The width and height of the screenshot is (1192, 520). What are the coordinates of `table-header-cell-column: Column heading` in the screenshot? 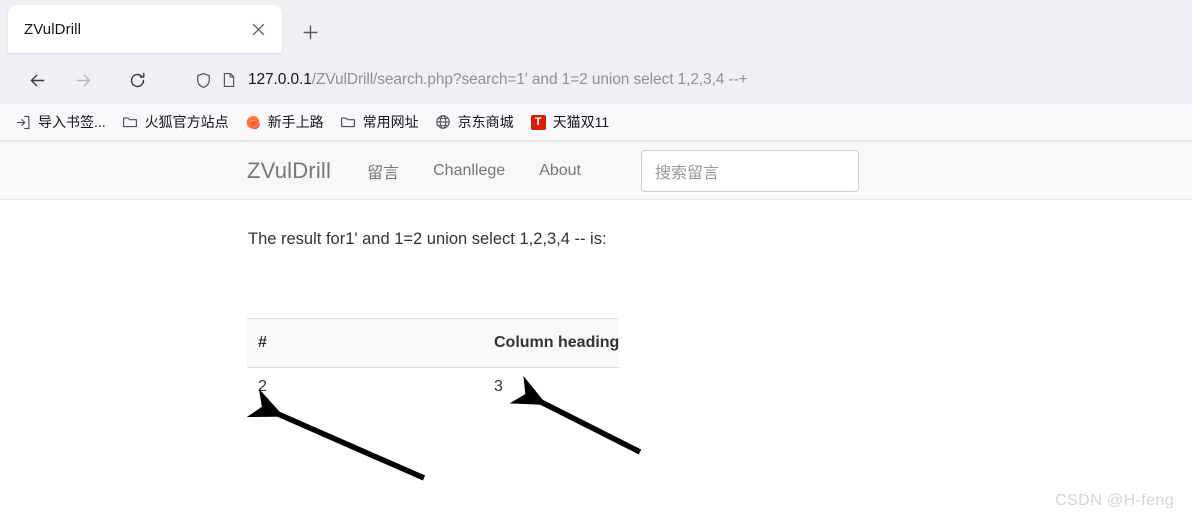 It's located at (557, 342).